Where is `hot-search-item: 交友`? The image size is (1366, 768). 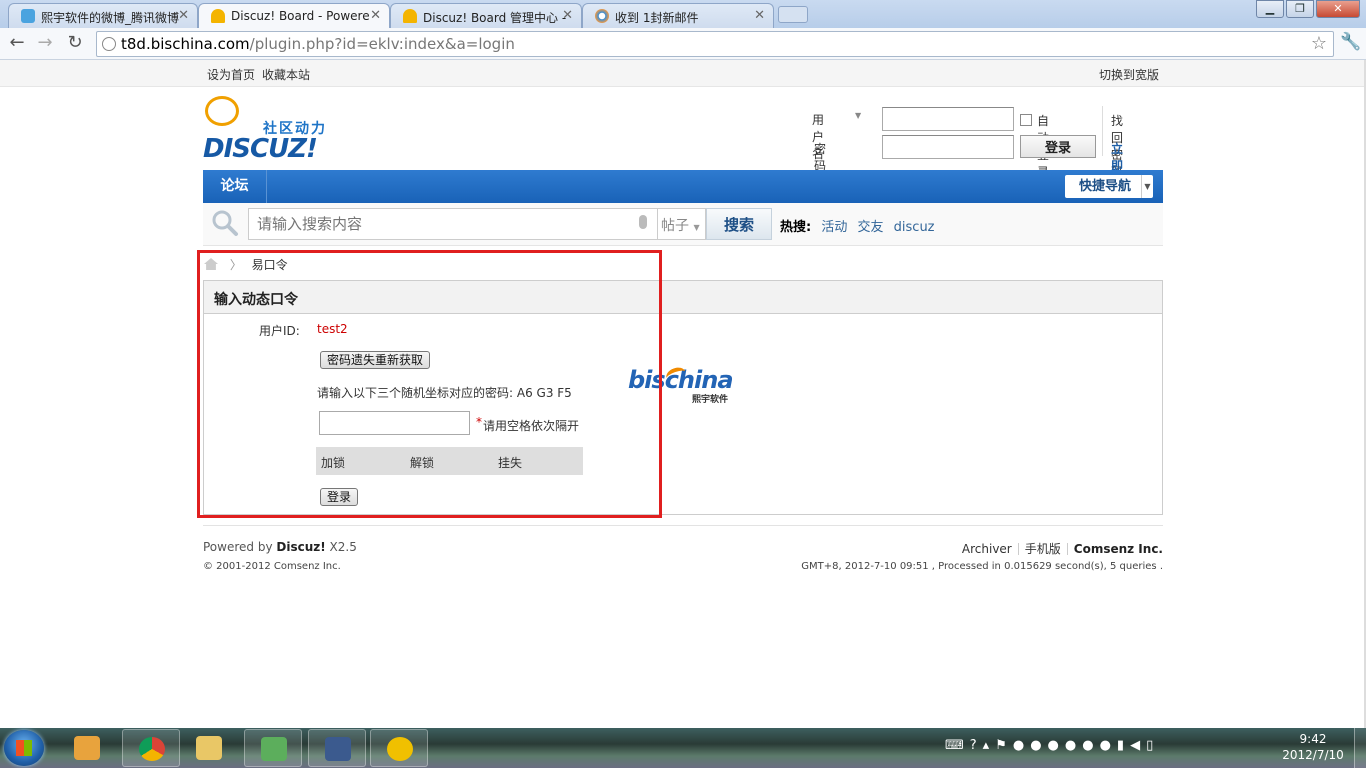 hot-search-item: 交友 is located at coordinates (871, 227).